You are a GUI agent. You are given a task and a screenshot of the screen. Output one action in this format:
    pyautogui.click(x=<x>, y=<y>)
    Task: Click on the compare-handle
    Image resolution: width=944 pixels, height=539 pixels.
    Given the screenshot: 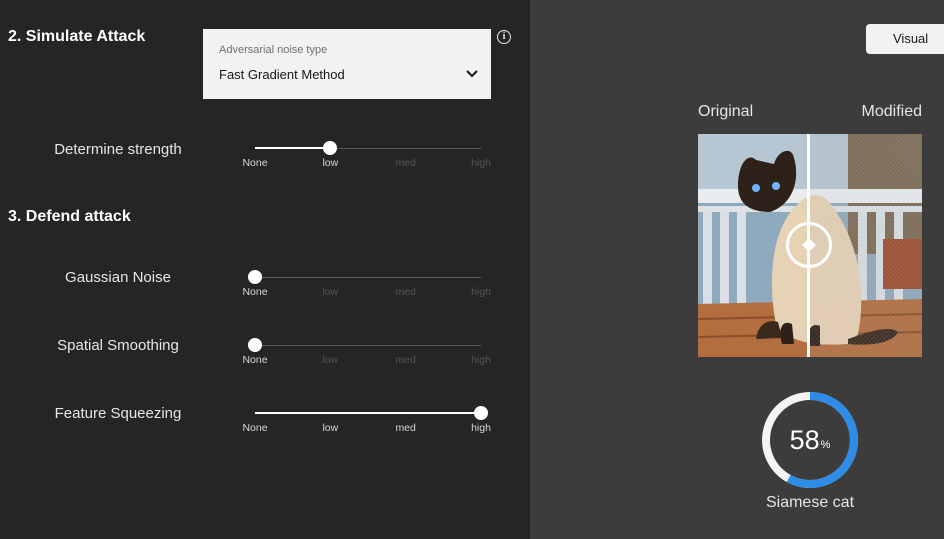 What is the action you would take?
    pyautogui.click(x=809, y=245)
    